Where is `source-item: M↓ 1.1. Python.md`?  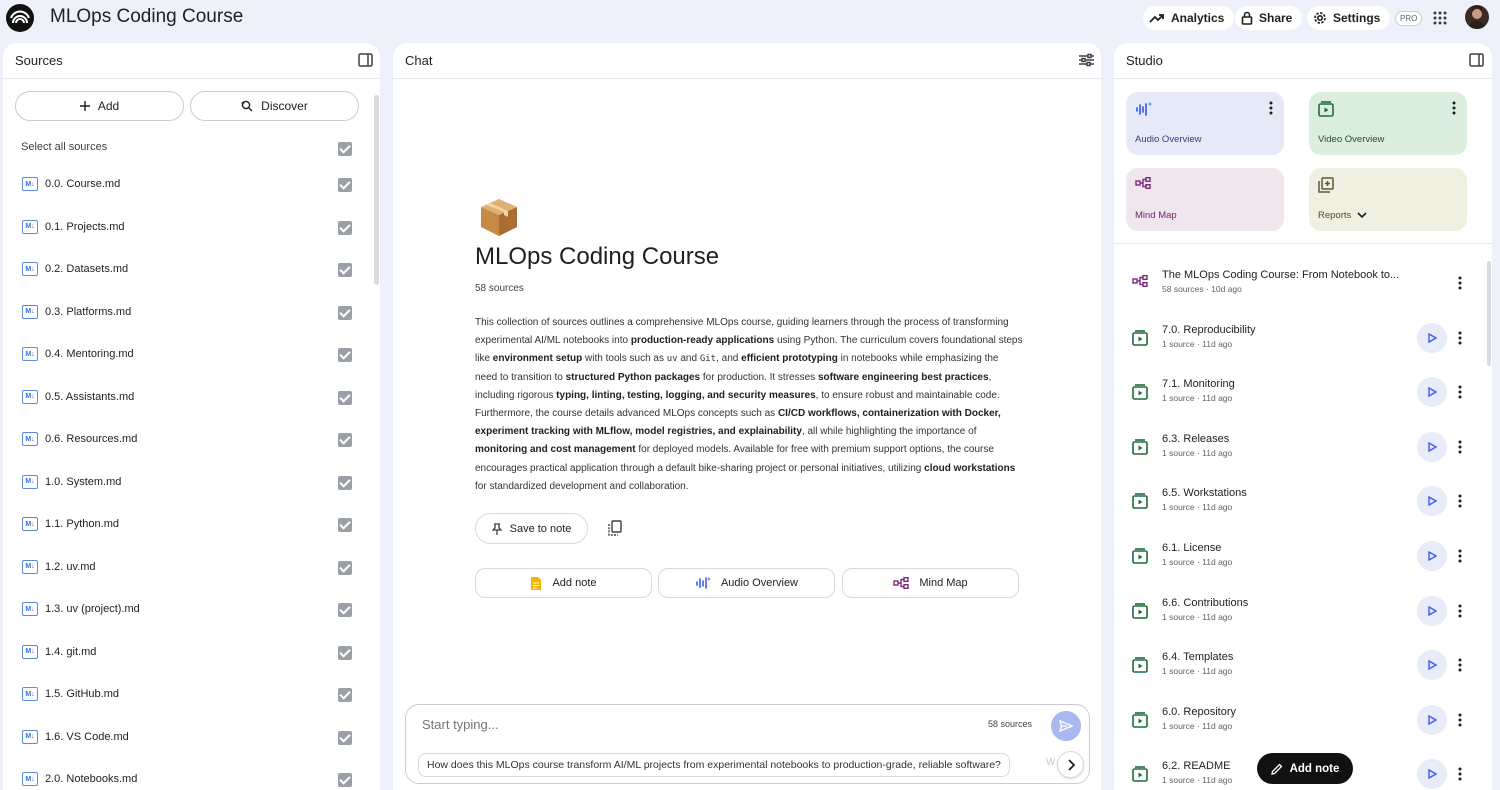
source-item: M↓ 1.1. Python.md is located at coordinates (191, 525).